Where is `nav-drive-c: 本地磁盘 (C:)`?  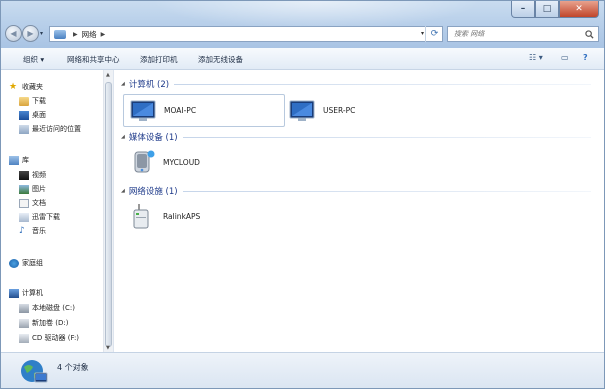
nav-drive-c: 本地磁盘 (C:) is located at coordinates (47, 308).